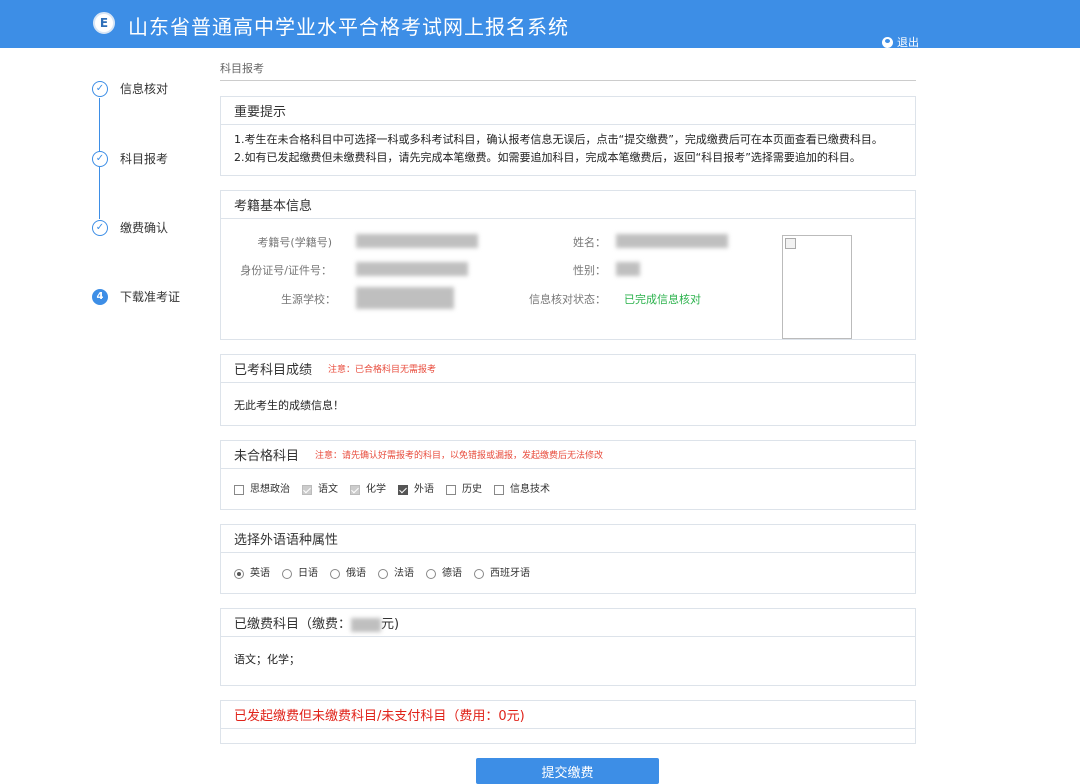 This screenshot has height=784, width=1080. Describe the element at coordinates (908, 42) in the screenshot. I see `logout-label: 退出` at that location.